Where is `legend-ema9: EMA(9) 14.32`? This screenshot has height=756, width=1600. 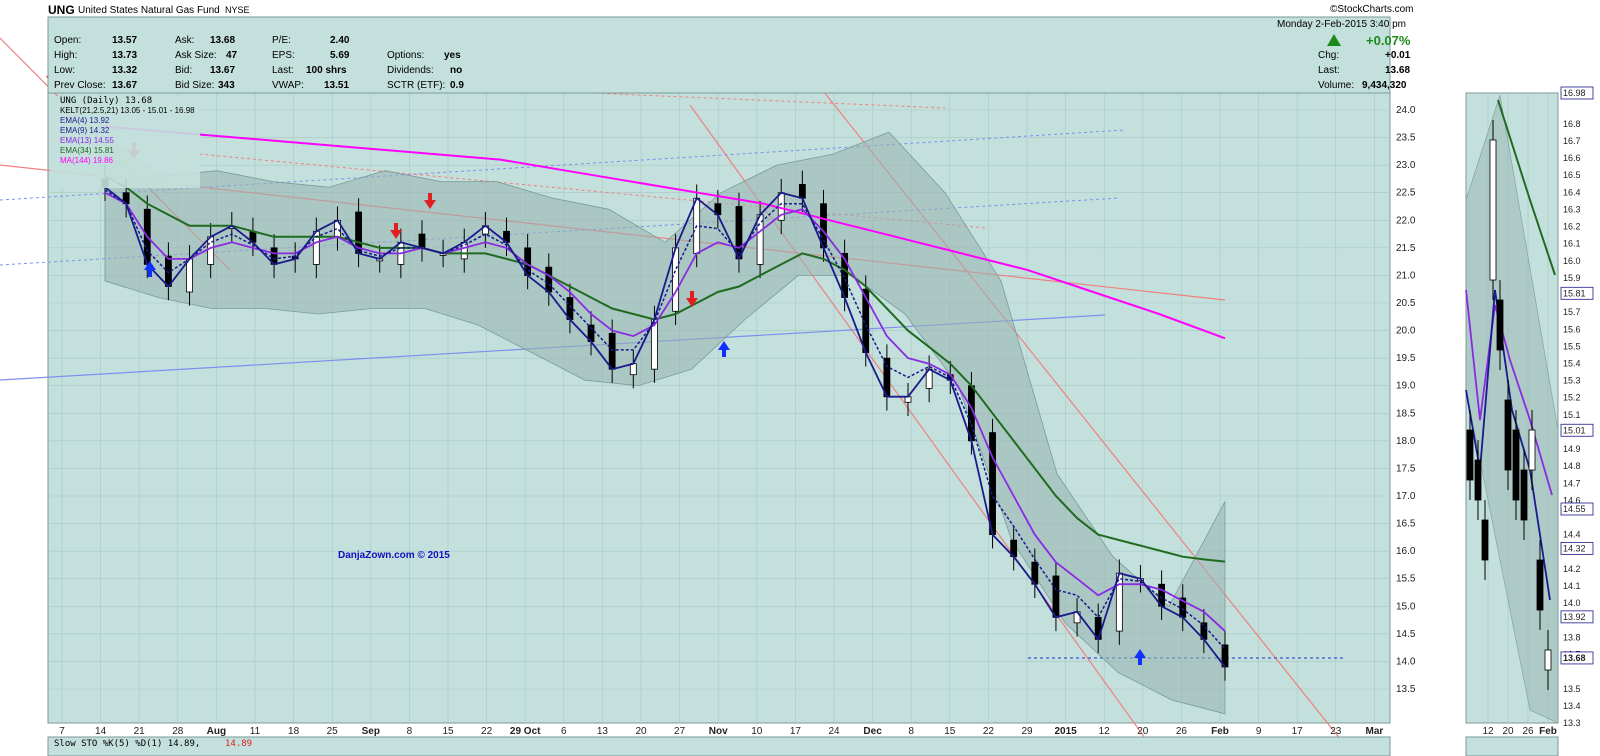
legend-ema9: EMA(9) 14.32 is located at coordinates (85, 130).